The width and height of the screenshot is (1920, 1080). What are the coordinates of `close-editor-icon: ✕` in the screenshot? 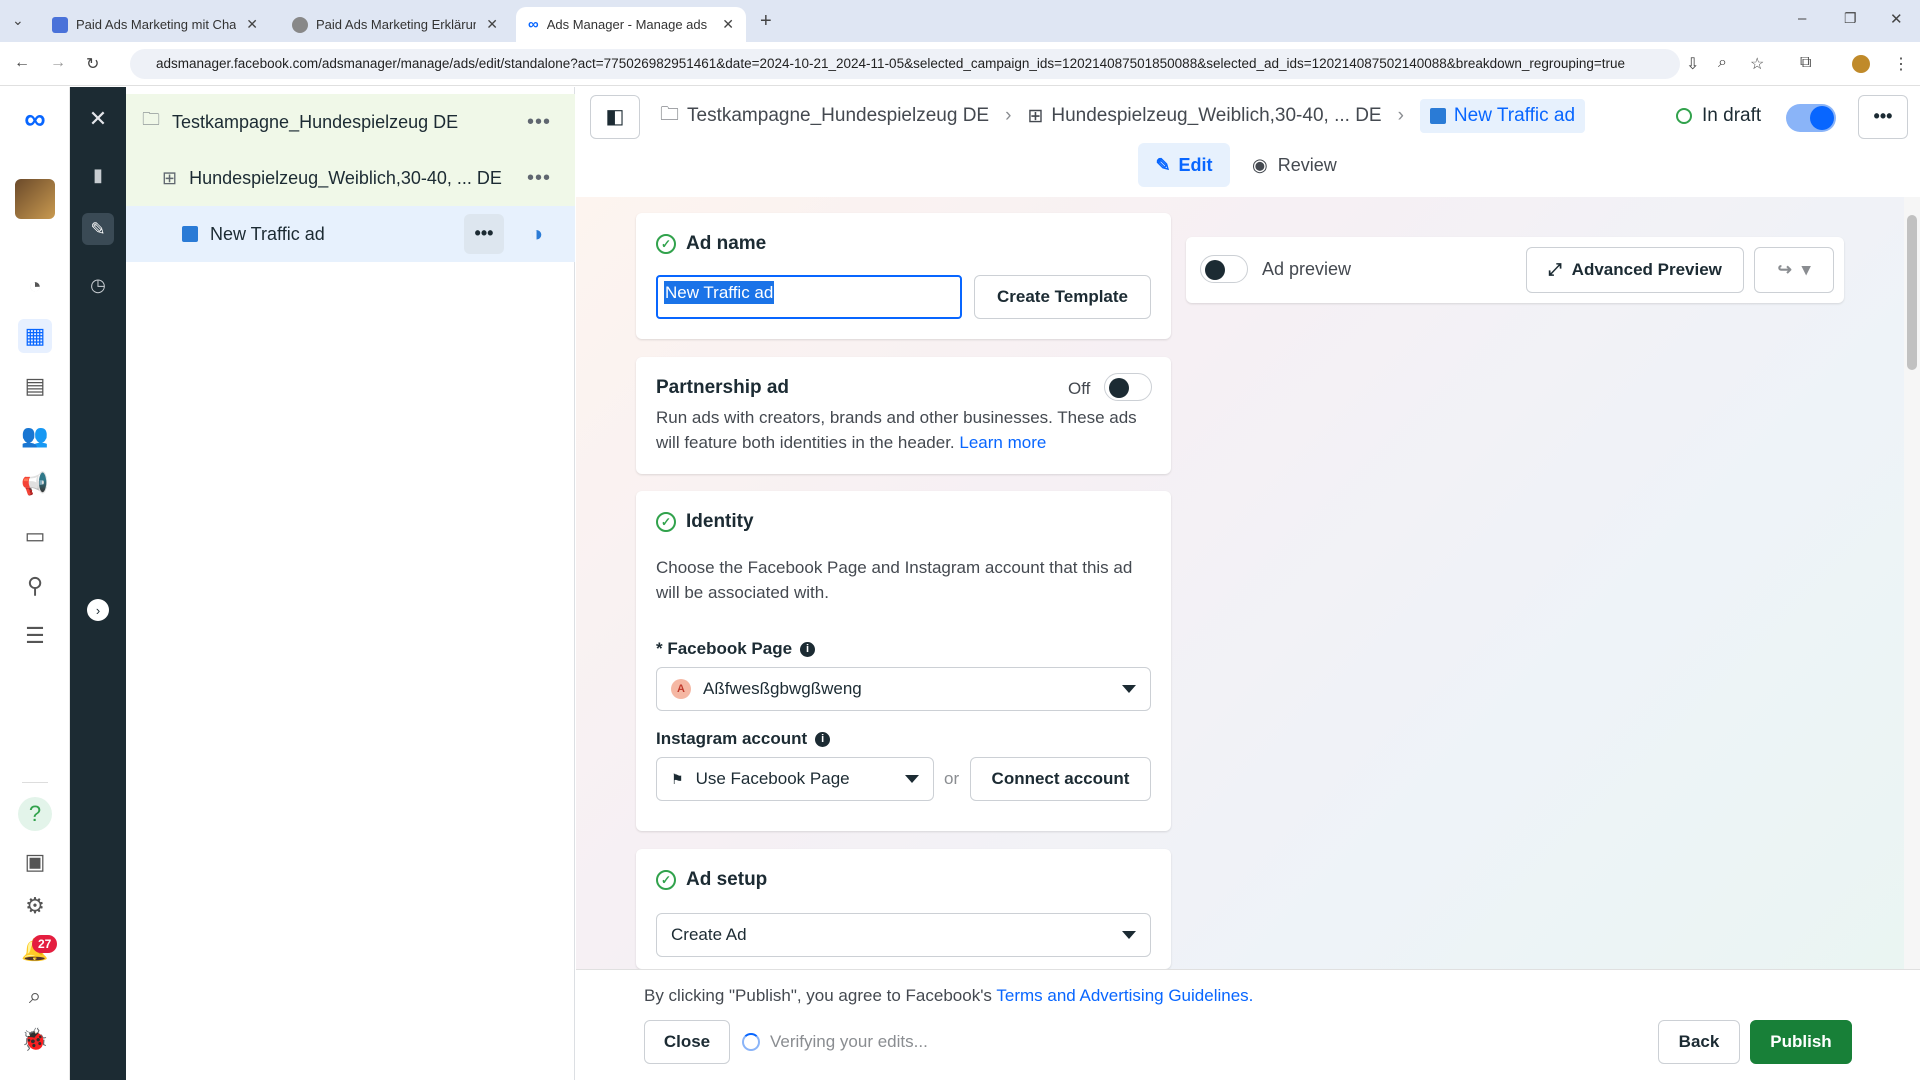 It's located at (98, 119).